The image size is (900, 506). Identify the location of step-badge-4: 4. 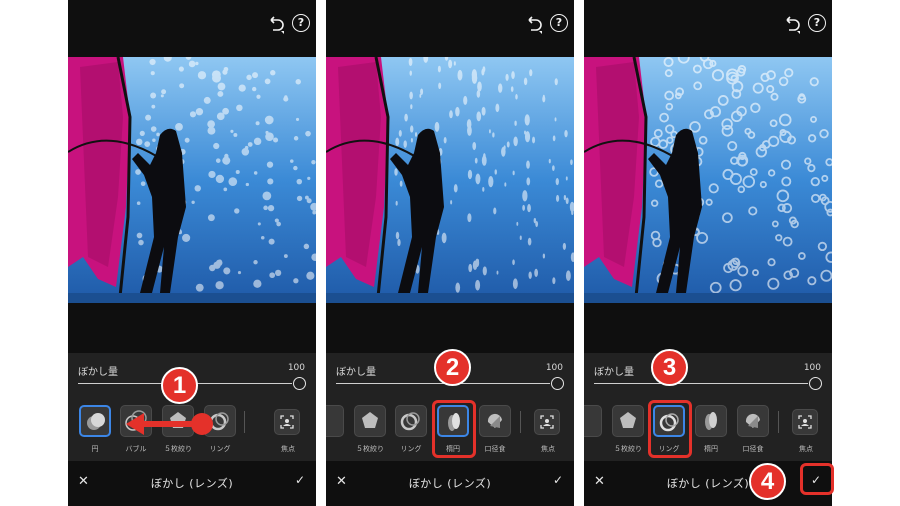
(767, 481).